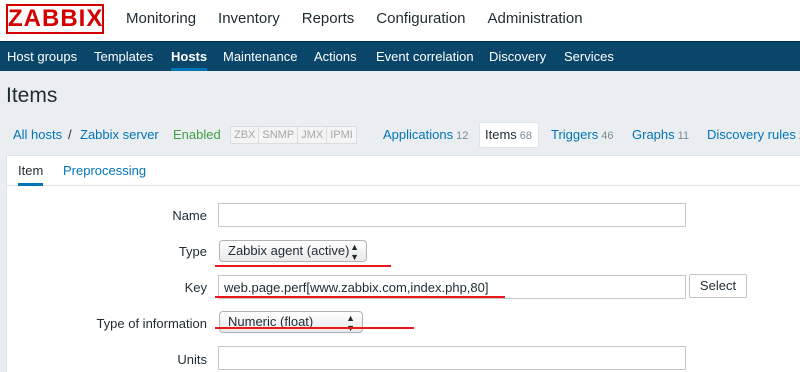  Describe the element at coordinates (535, 20) in the screenshot. I see `menu-administration: Administration` at that location.